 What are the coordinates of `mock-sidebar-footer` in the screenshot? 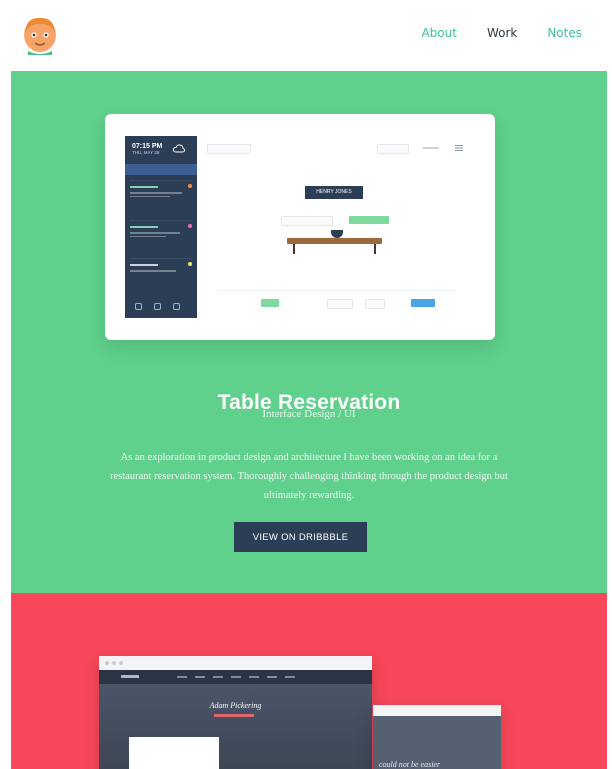 It's located at (157, 306).